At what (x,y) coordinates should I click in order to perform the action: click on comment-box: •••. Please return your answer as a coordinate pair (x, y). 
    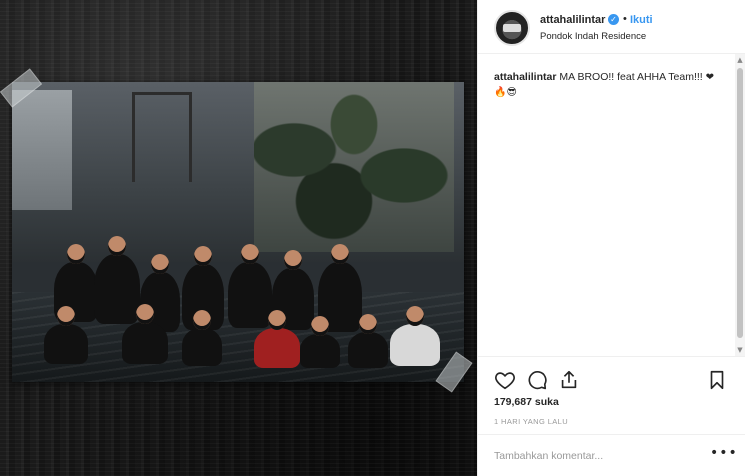
    Looking at the image, I should click on (611, 455).